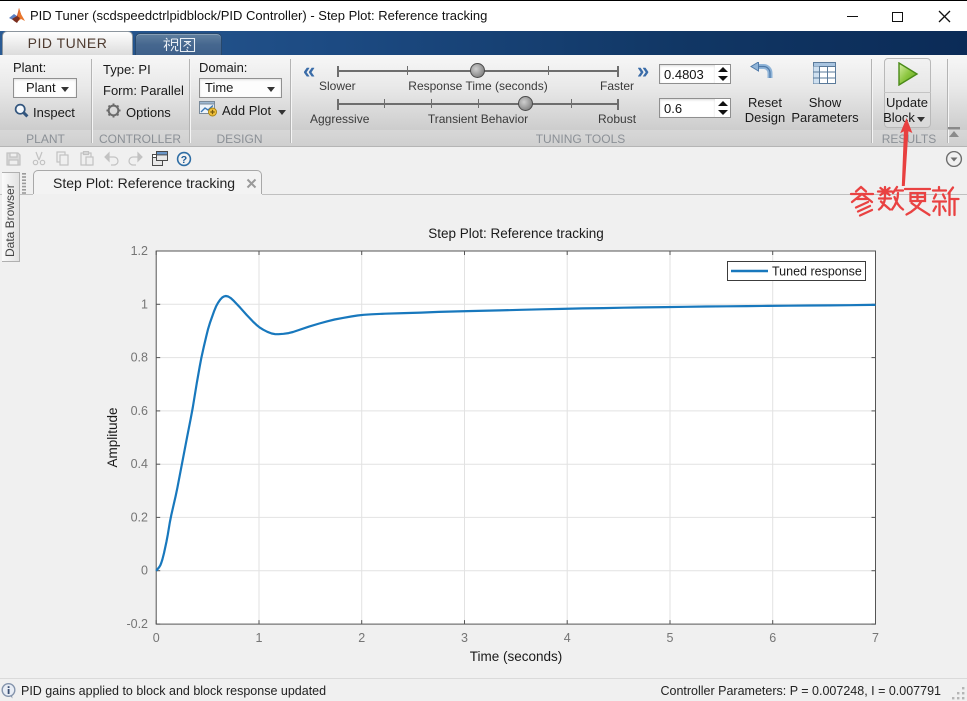 The image size is (967, 701). Describe the element at coordinates (361, 638) in the screenshot. I see `svg-text: 2` at that location.